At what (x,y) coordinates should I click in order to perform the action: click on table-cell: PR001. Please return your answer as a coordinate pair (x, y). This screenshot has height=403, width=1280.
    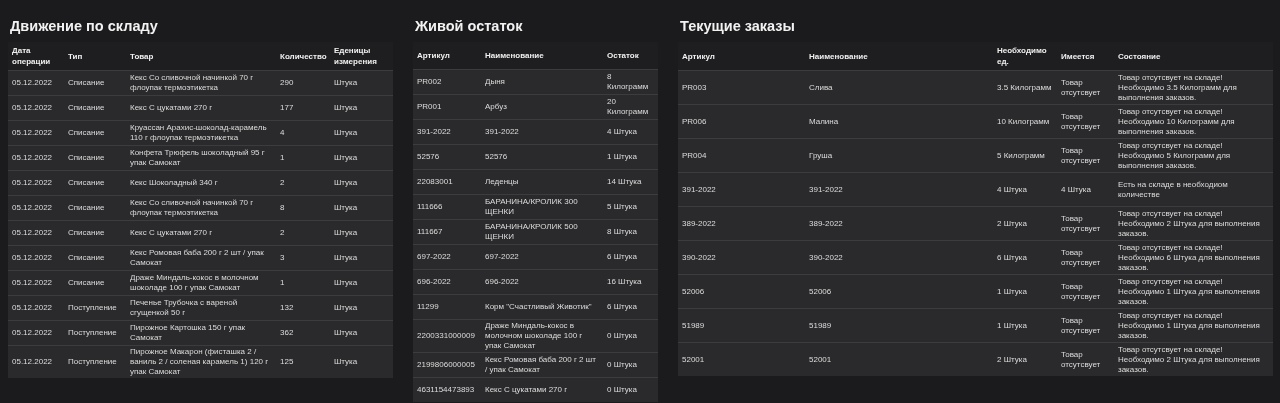
    Looking at the image, I should click on (447, 107).